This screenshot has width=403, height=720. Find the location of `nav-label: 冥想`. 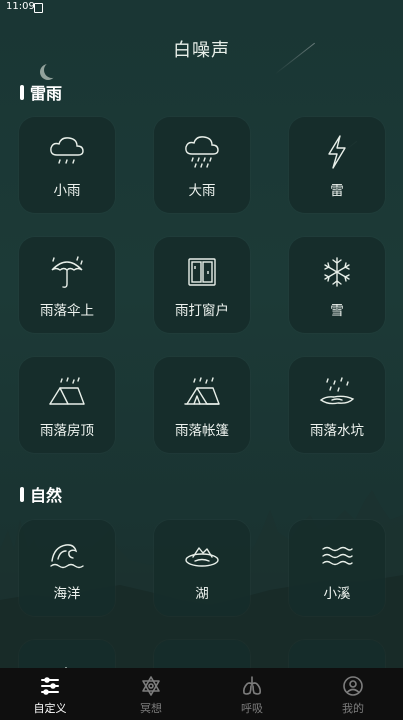

nav-label: 冥想 is located at coordinates (151, 708).